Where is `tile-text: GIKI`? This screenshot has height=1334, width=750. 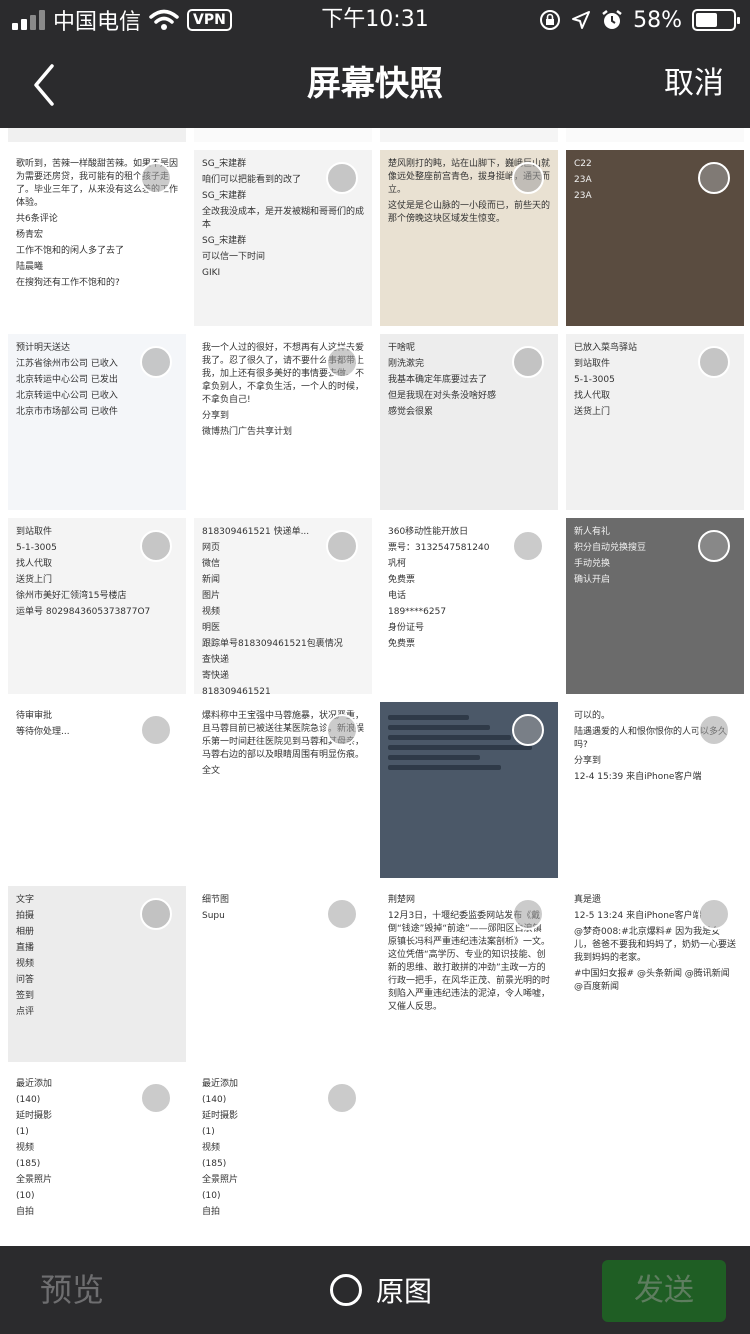 tile-text: GIKI is located at coordinates (211, 273).